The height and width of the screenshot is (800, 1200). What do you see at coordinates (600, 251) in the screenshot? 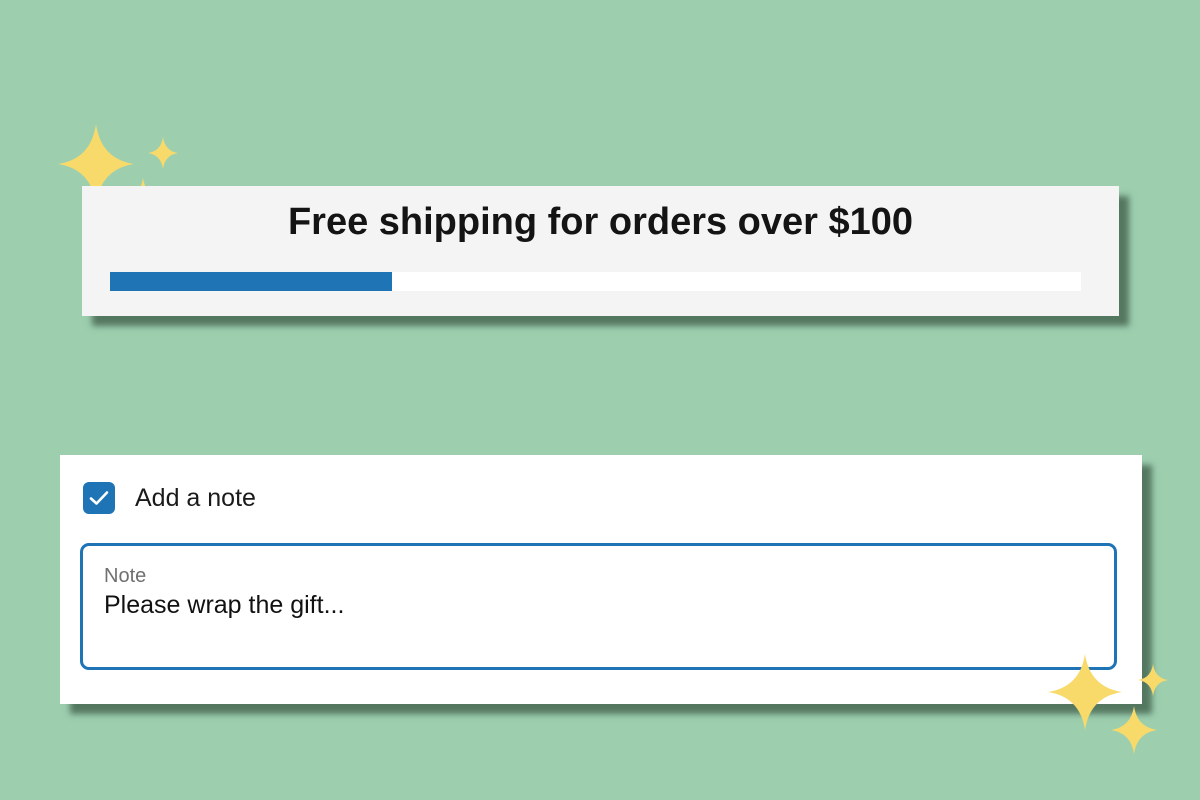
I see `free-shipping-banner: Free shipping for orders over $100` at bounding box center [600, 251].